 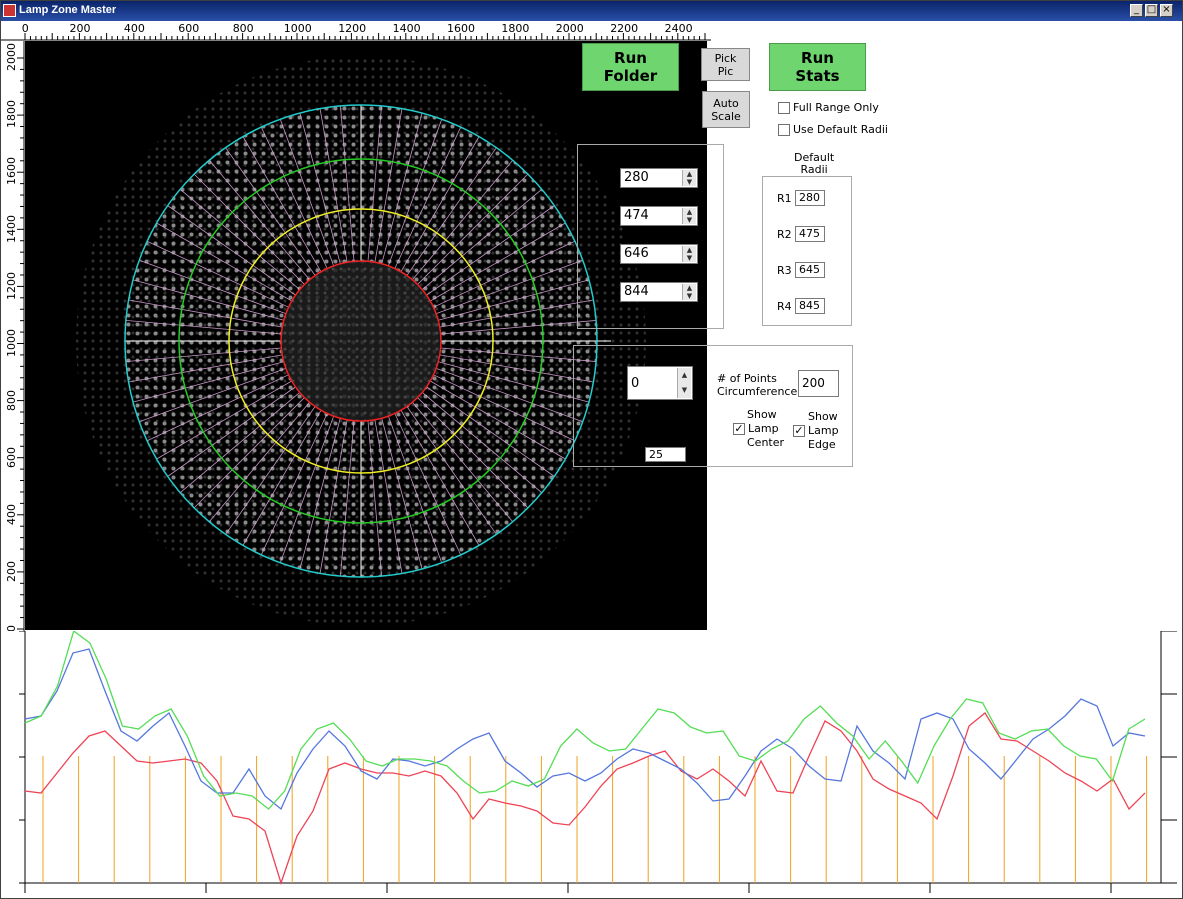 I want to click on default-radii-input: 645, so click(x=810, y=270).